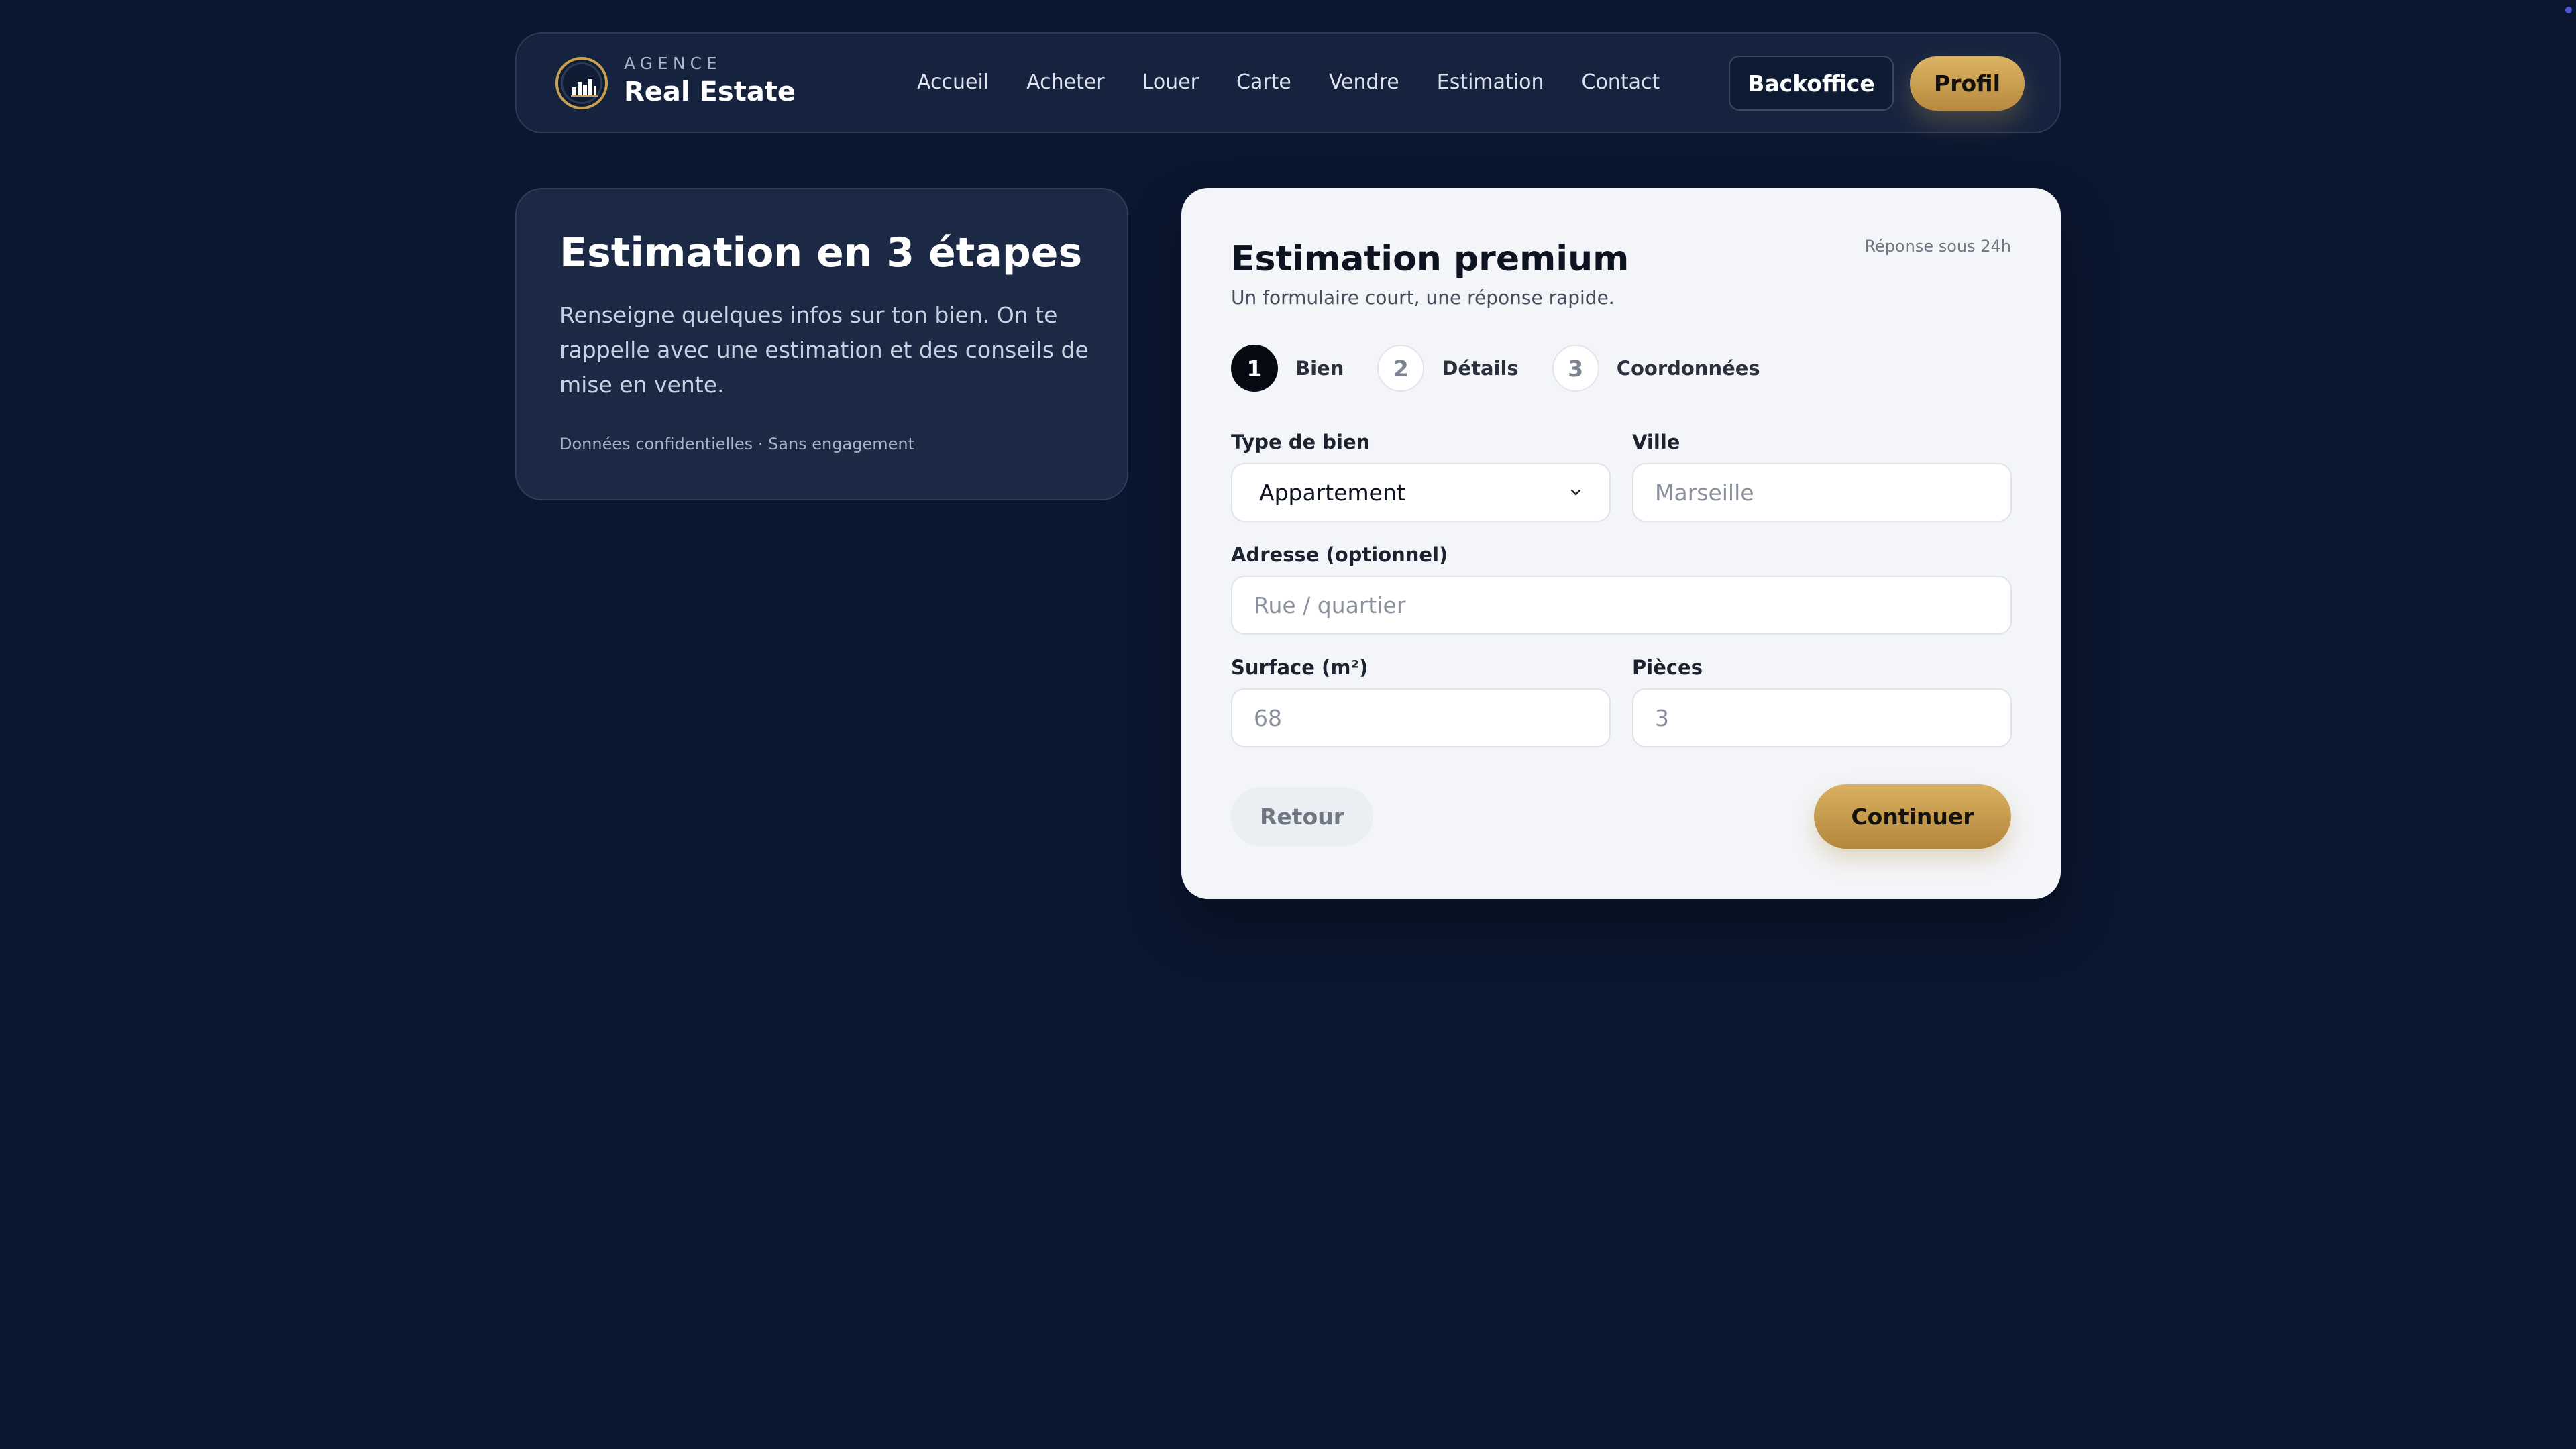 The image size is (2576, 1449). Describe the element at coordinates (1621, 83) in the screenshot. I see `nav-contact: Contact` at that location.